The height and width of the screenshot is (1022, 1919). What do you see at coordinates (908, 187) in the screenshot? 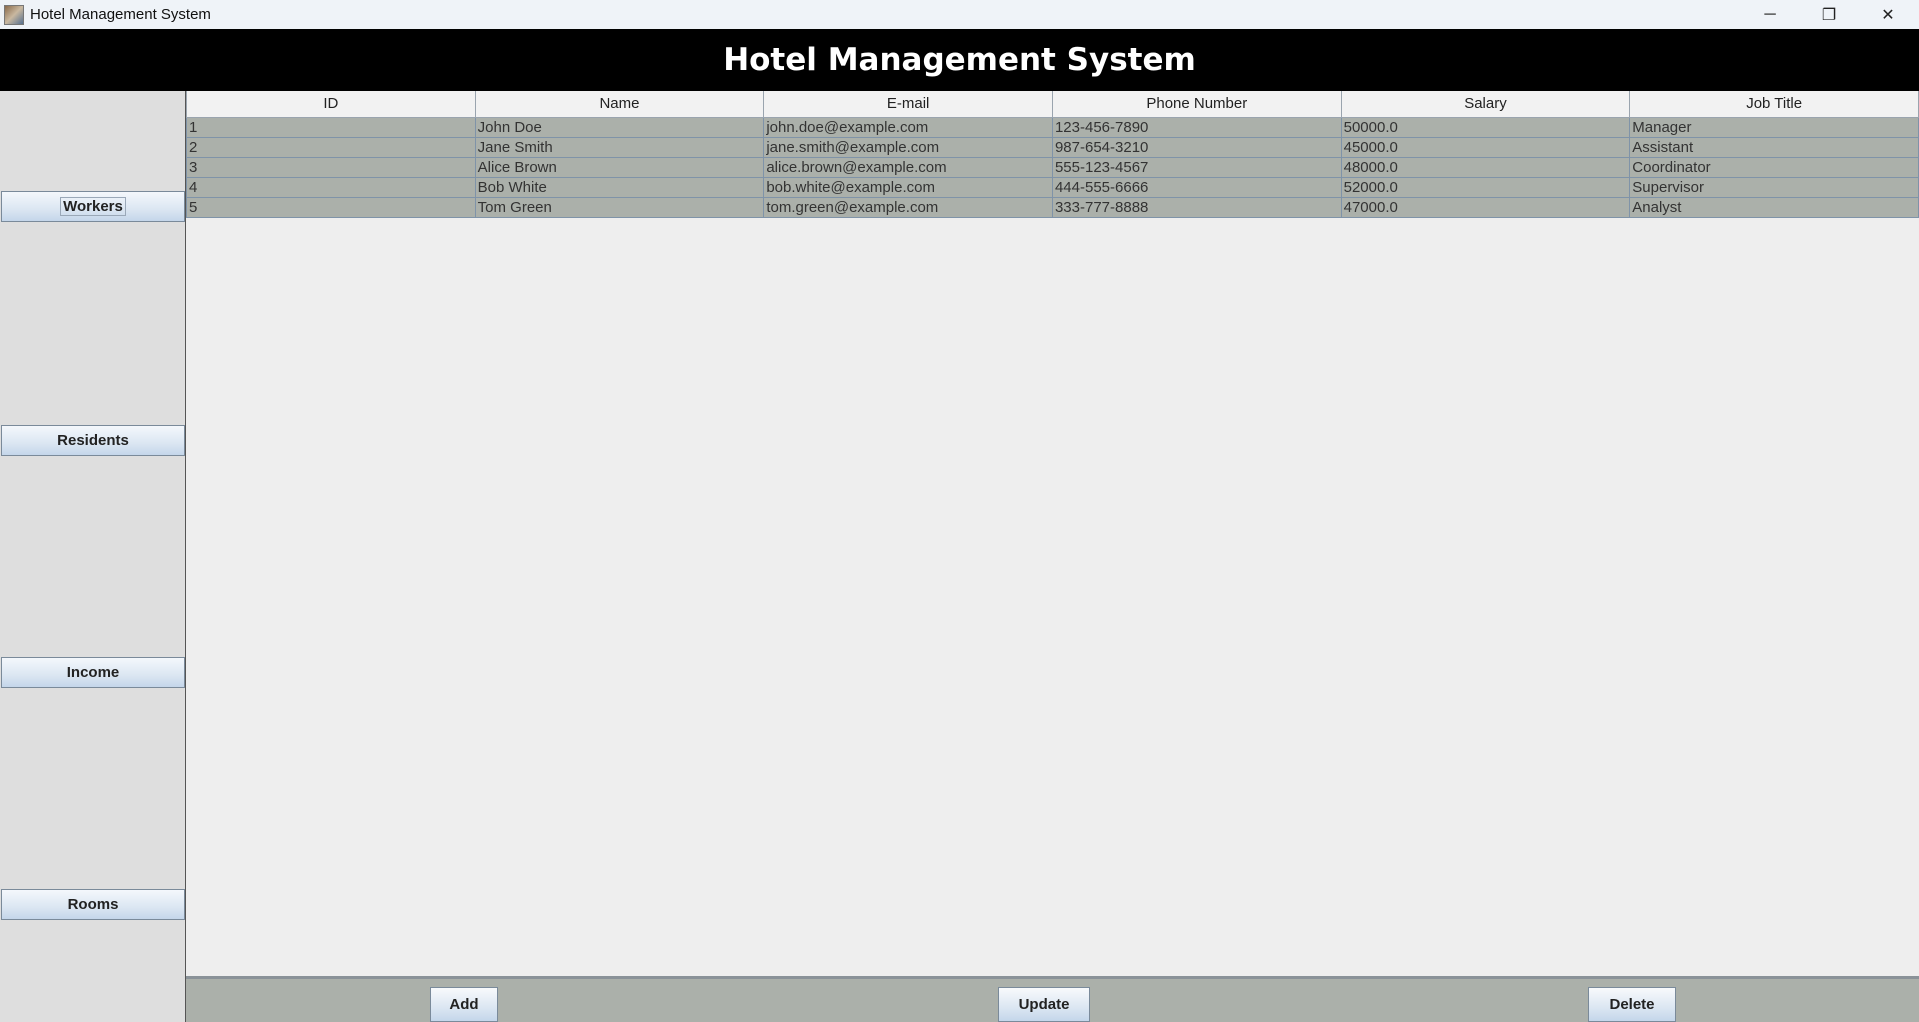
I see `table-cell: bob.white@example.com` at bounding box center [908, 187].